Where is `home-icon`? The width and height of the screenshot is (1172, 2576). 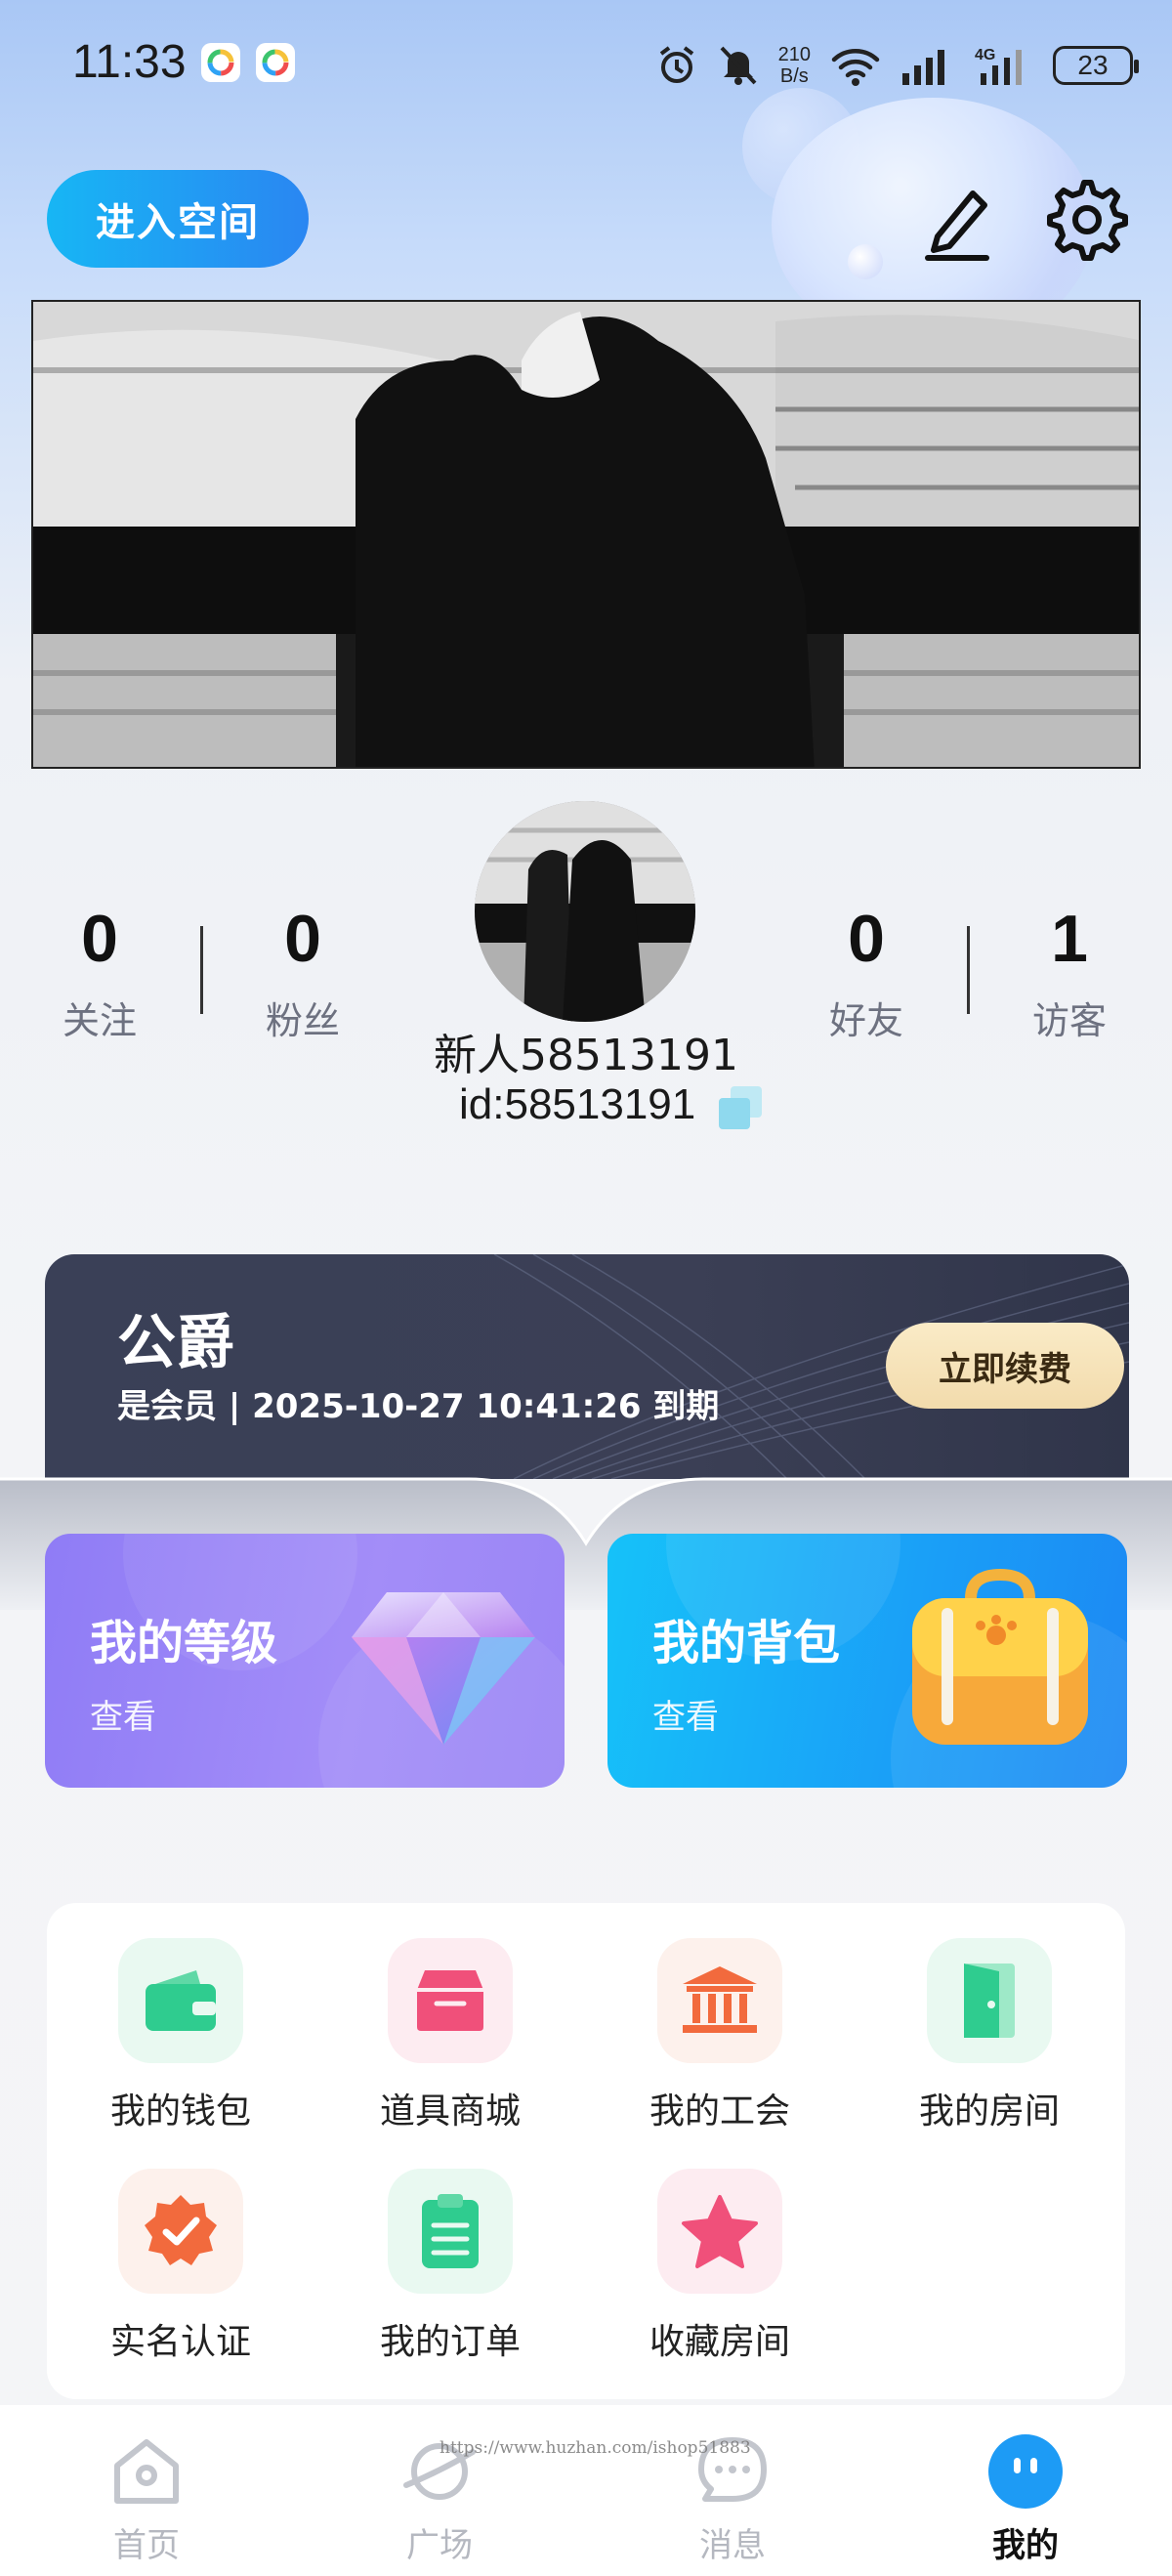
home-icon is located at coordinates (146, 2471).